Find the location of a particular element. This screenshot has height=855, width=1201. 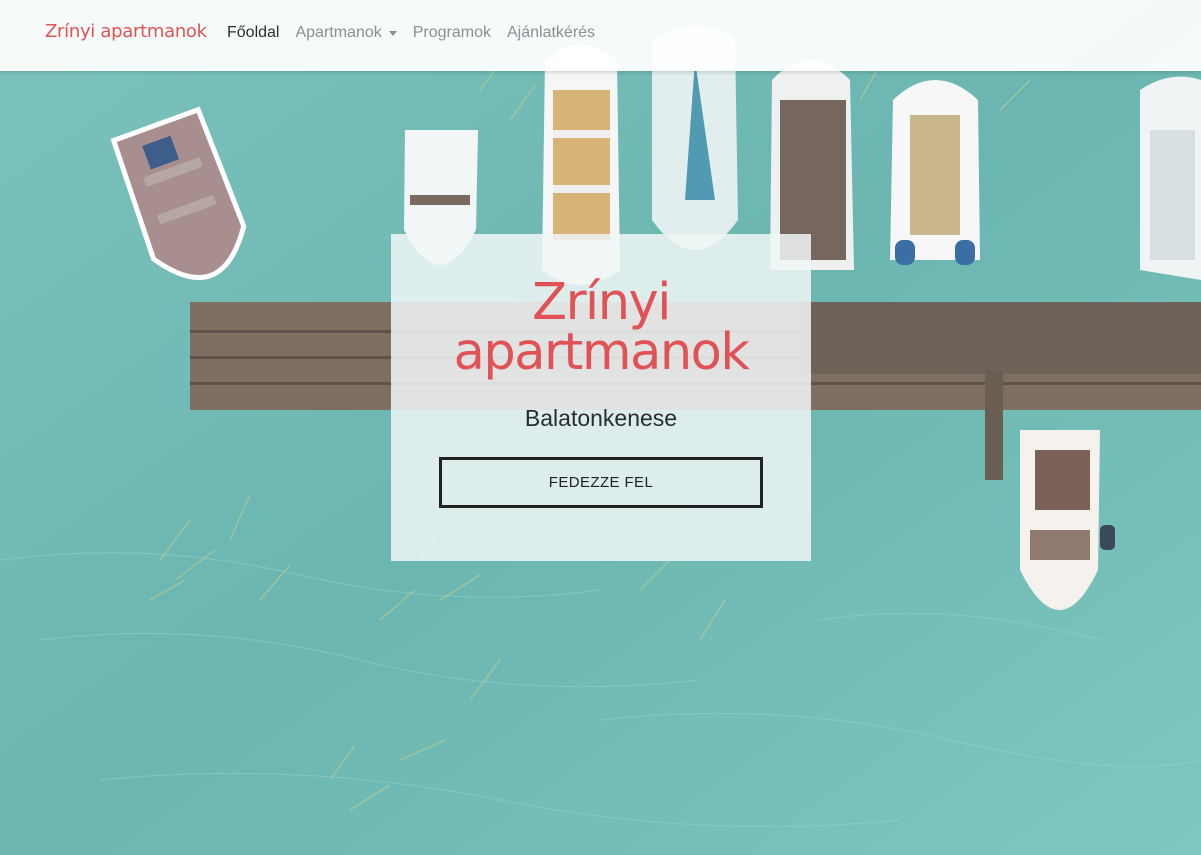

hero-subtitle: Balatonkenese is located at coordinates (601, 418).